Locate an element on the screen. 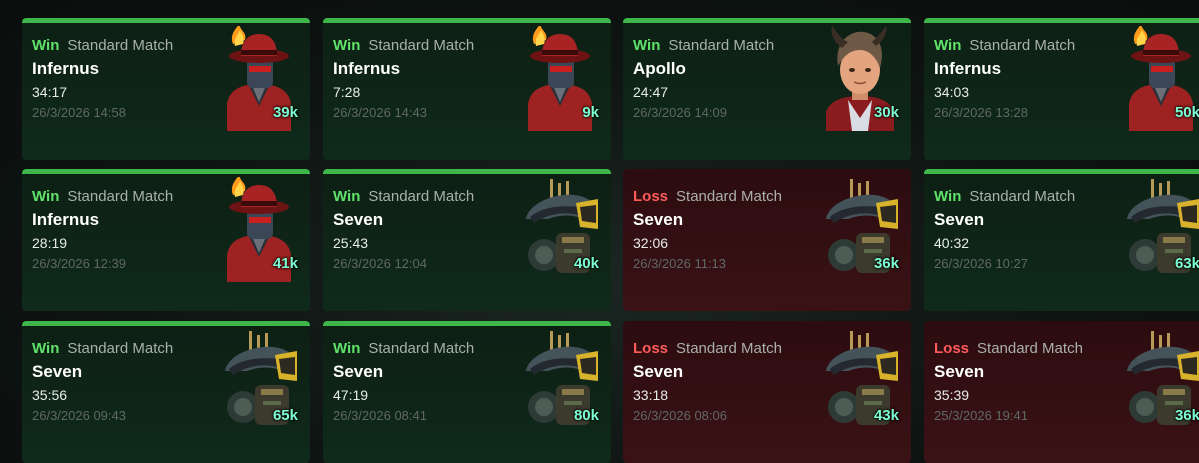 Image resolution: width=1199 pixels, height=463 pixels. match-datetime: 26/3/2026 08:06 is located at coordinates (680, 415).